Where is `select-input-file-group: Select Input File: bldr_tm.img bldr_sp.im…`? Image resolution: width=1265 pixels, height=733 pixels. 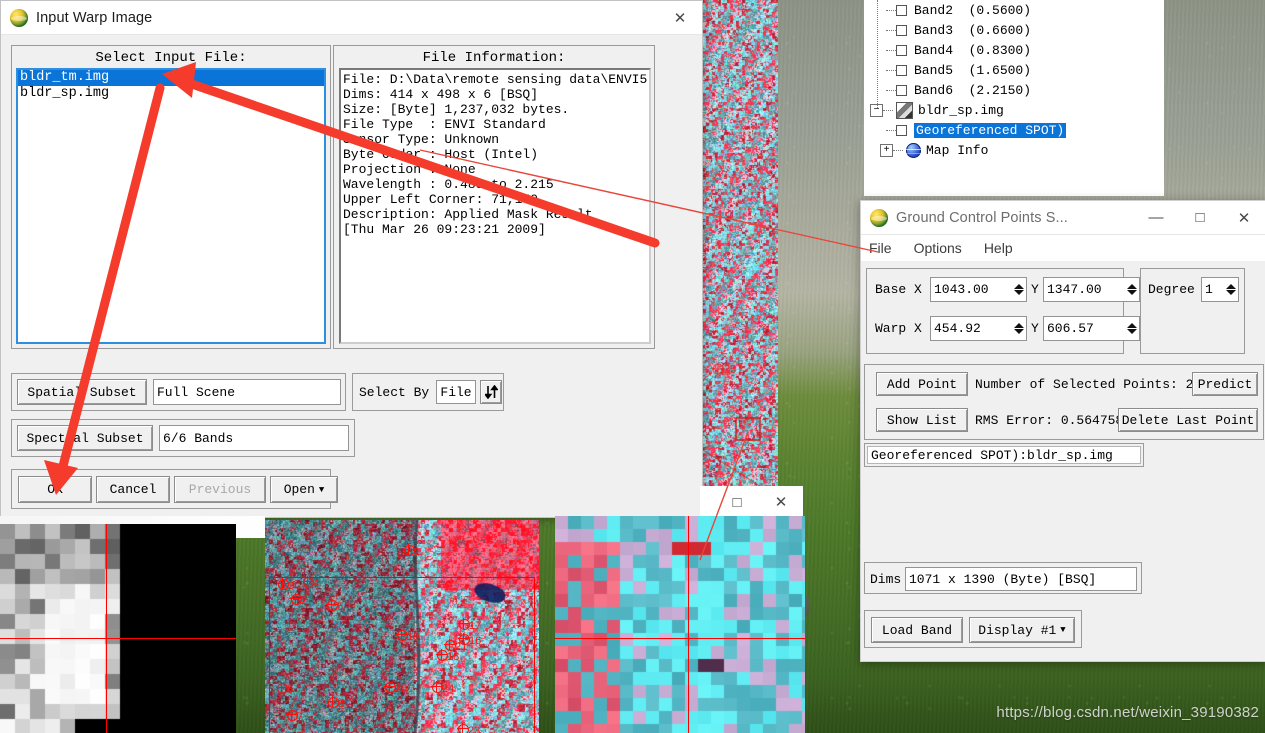
select-input-file-group: Select Input File: bldr_tm.img bldr_sp.im… is located at coordinates (171, 197).